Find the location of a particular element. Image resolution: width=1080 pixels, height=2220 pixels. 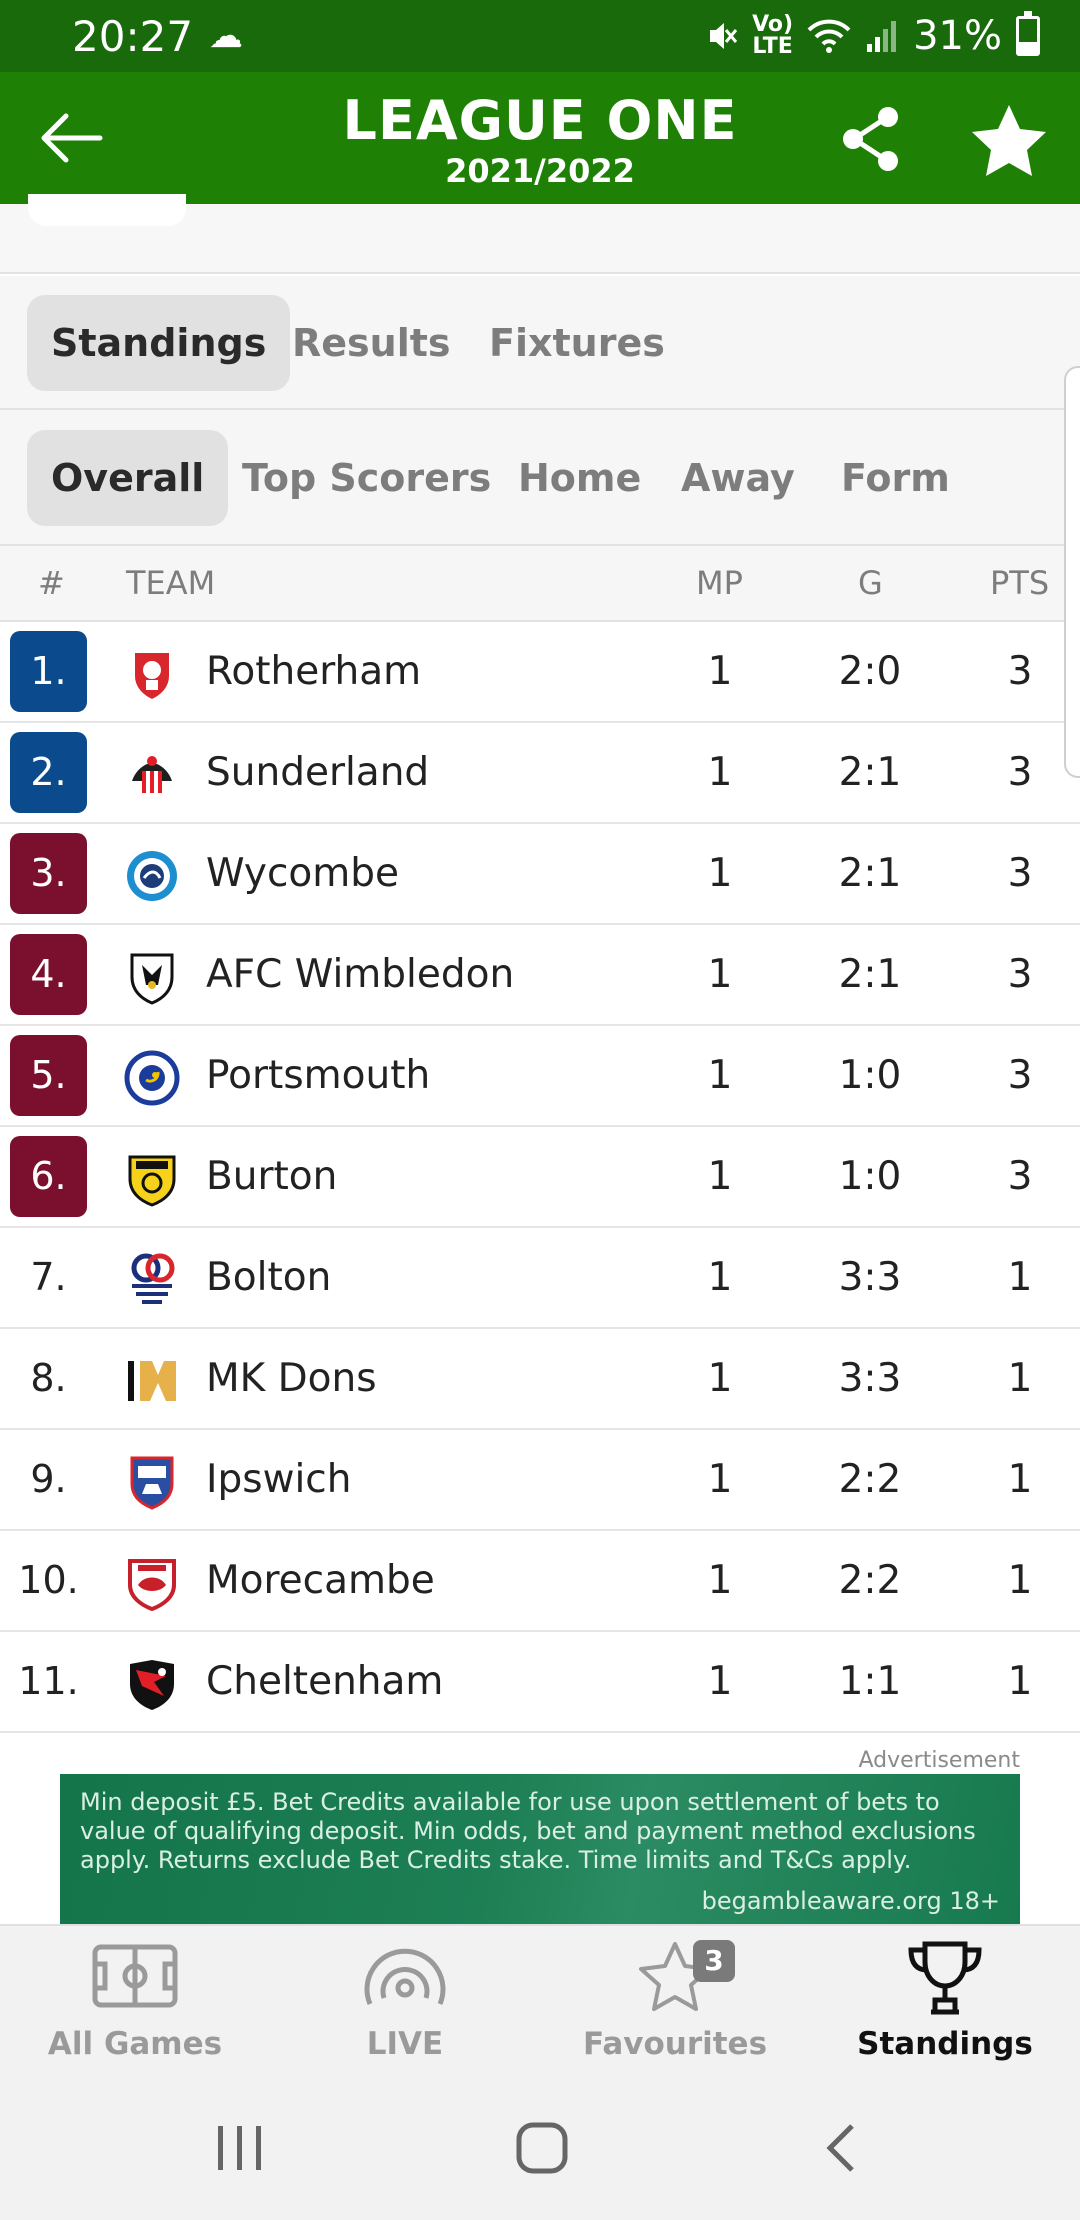

nav-all-games: All Games is located at coordinates (135, 2002).